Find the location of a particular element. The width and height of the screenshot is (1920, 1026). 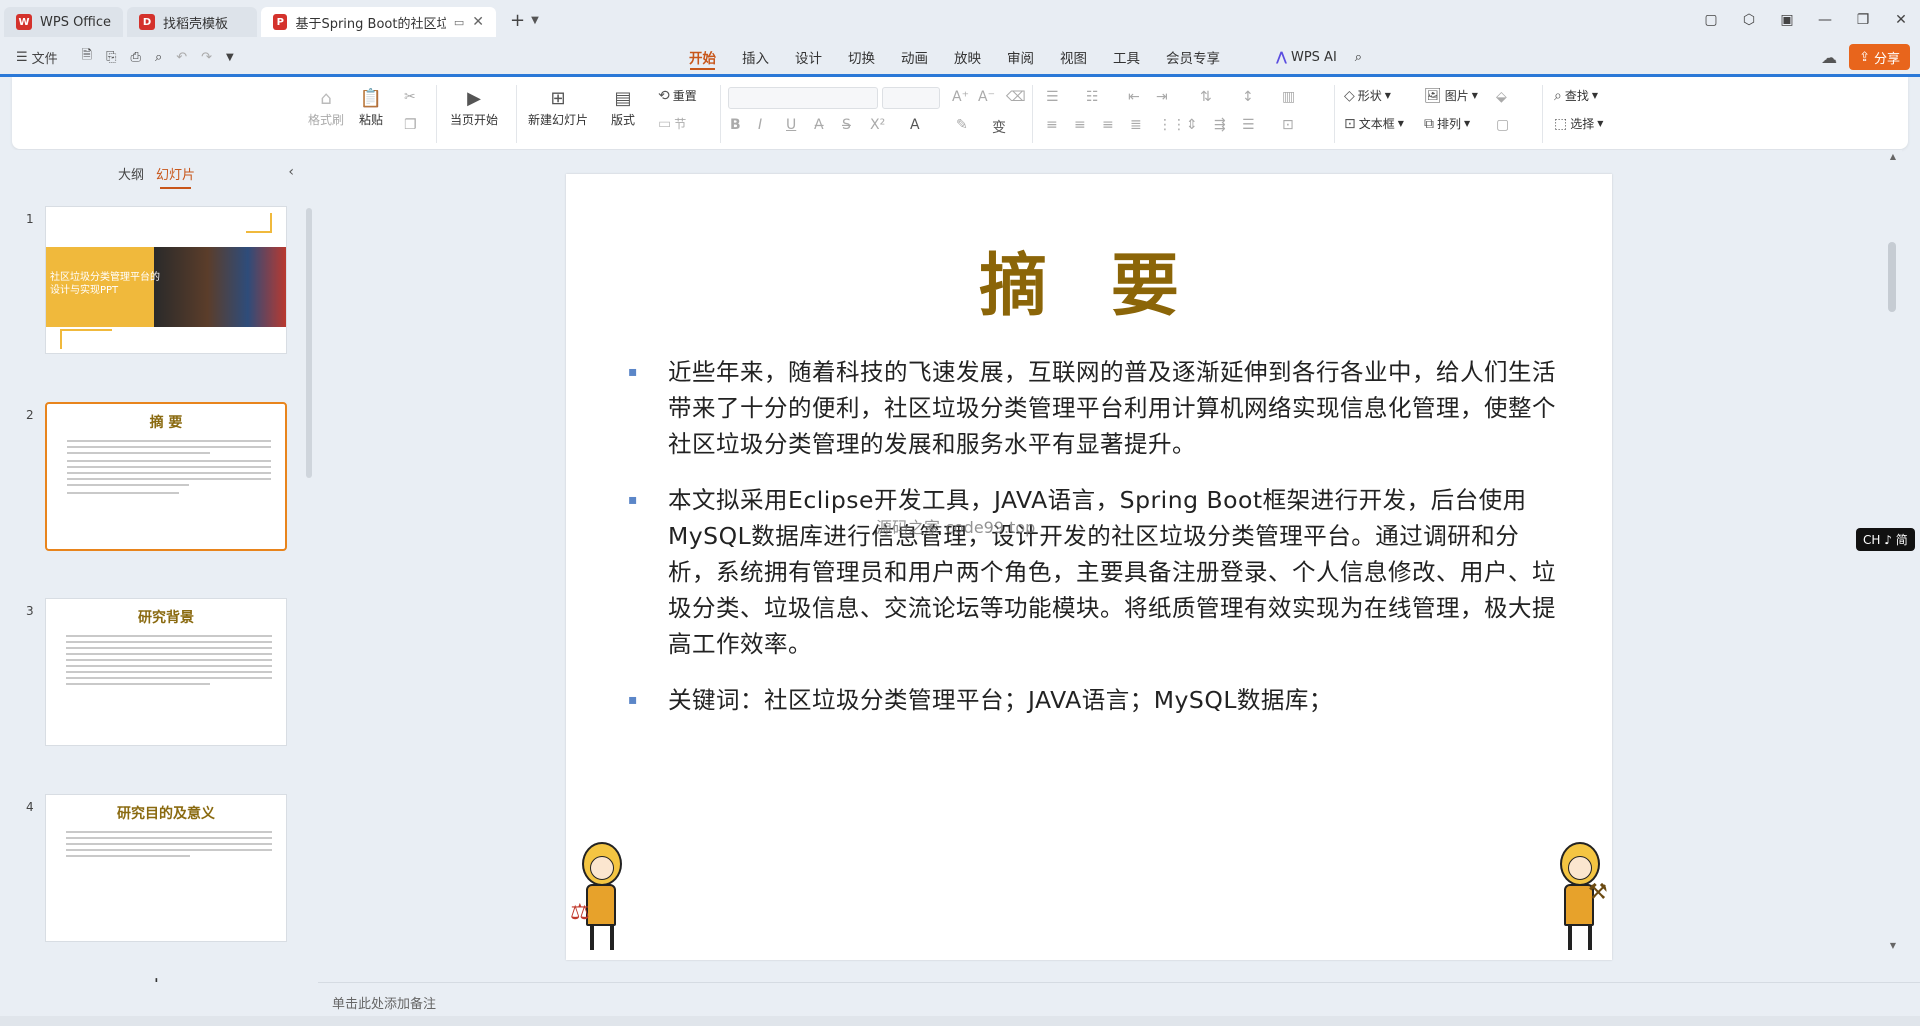

slide-thumbnail-2: 摘 要 is located at coordinates (166, 476).